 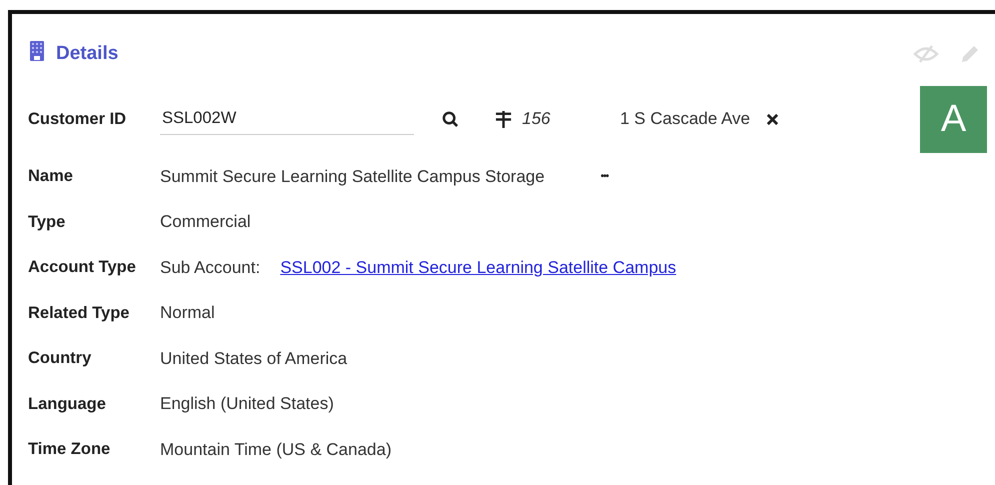 What do you see at coordinates (478, 268) in the screenshot?
I see `account-link: SSL002 - Summit Secure Learning Satellite Campus` at bounding box center [478, 268].